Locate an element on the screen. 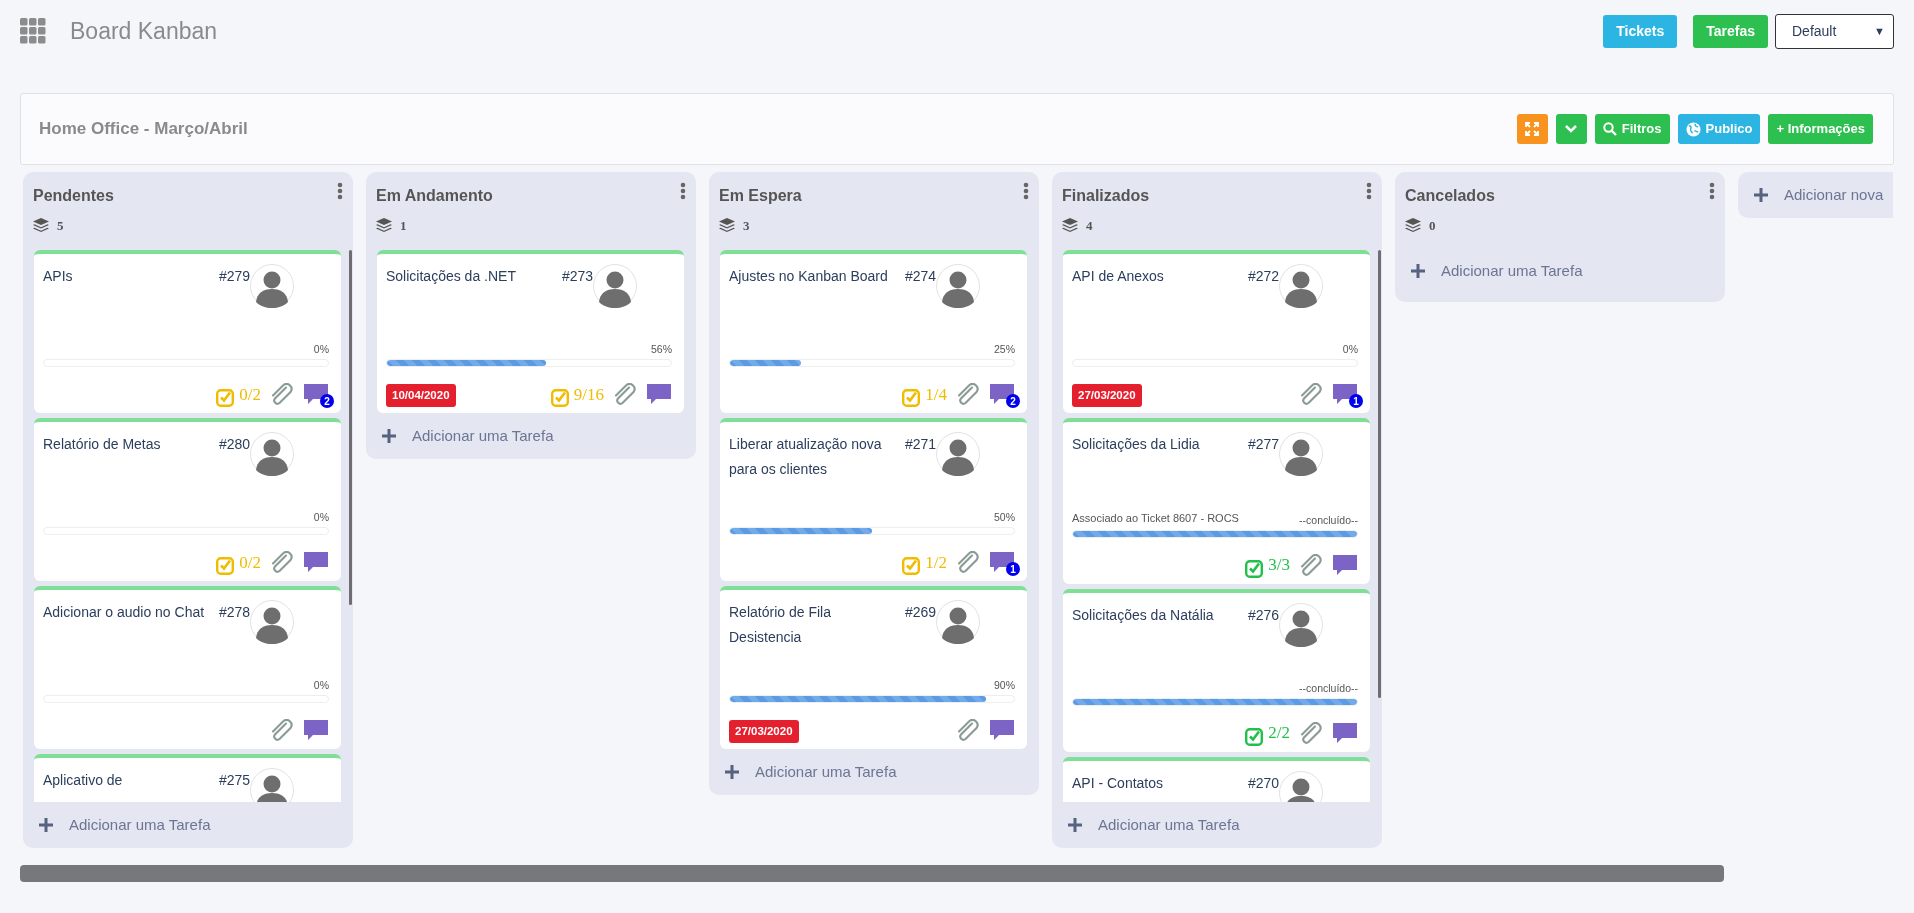 The image size is (1914, 913). horizontal-scrollbar is located at coordinates (872, 873).